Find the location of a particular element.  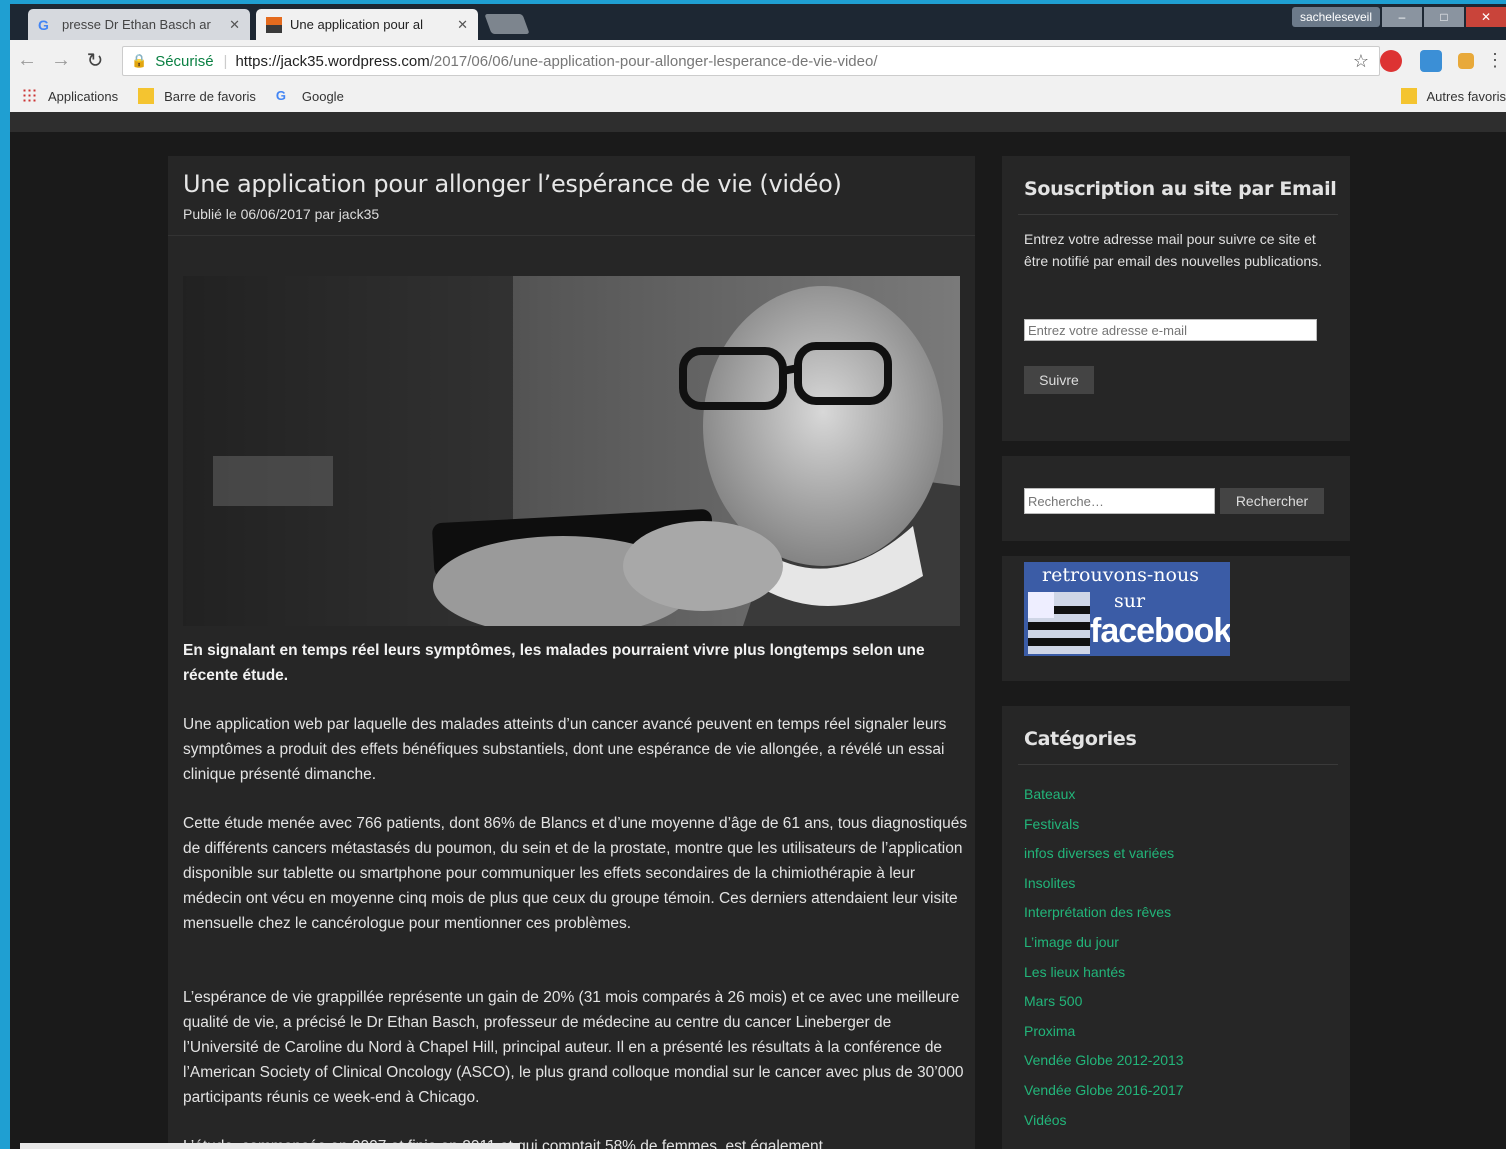

category-link: Vendée Globe 2012-2013 is located at coordinates (1104, 1067).